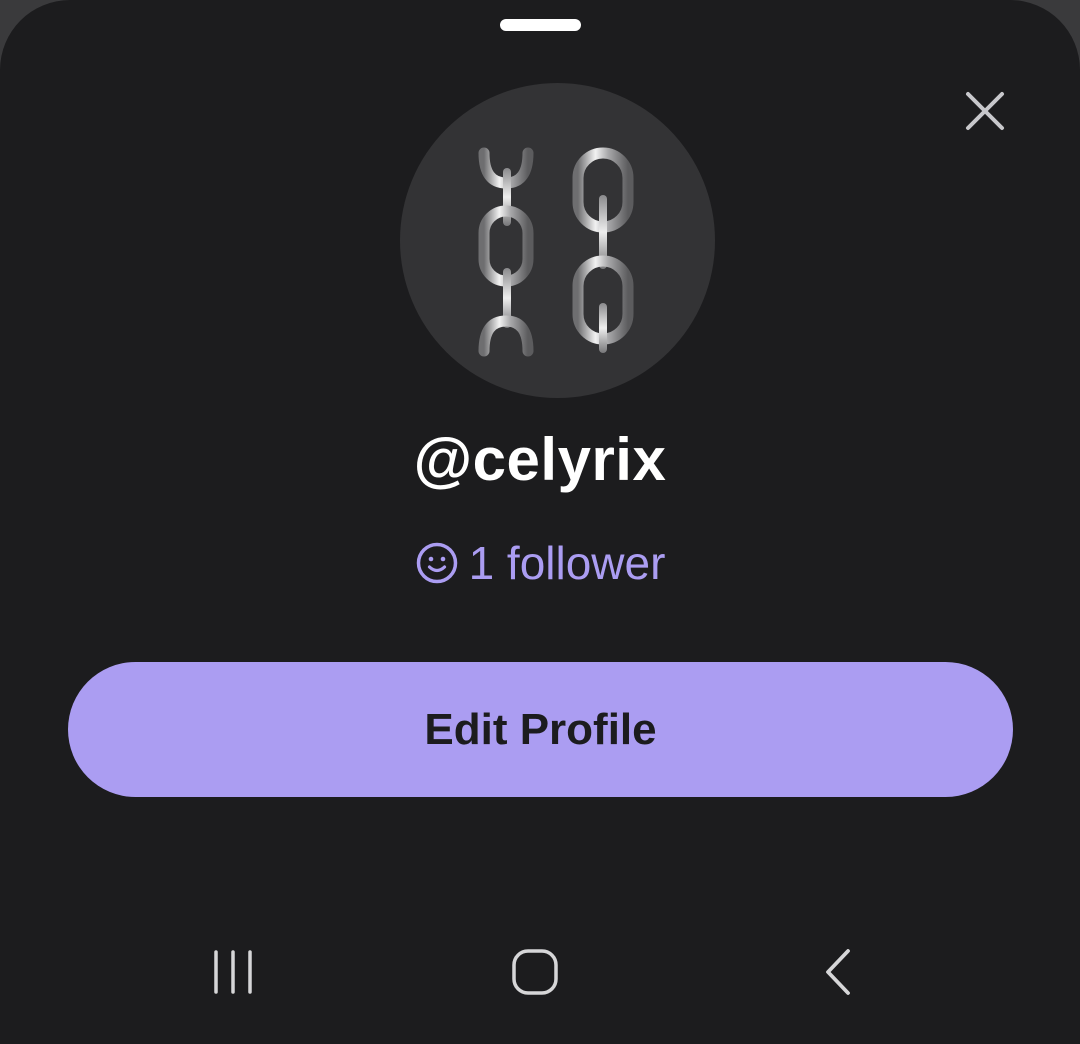  I want to click on system-navigation-bar, so click(540, 982).